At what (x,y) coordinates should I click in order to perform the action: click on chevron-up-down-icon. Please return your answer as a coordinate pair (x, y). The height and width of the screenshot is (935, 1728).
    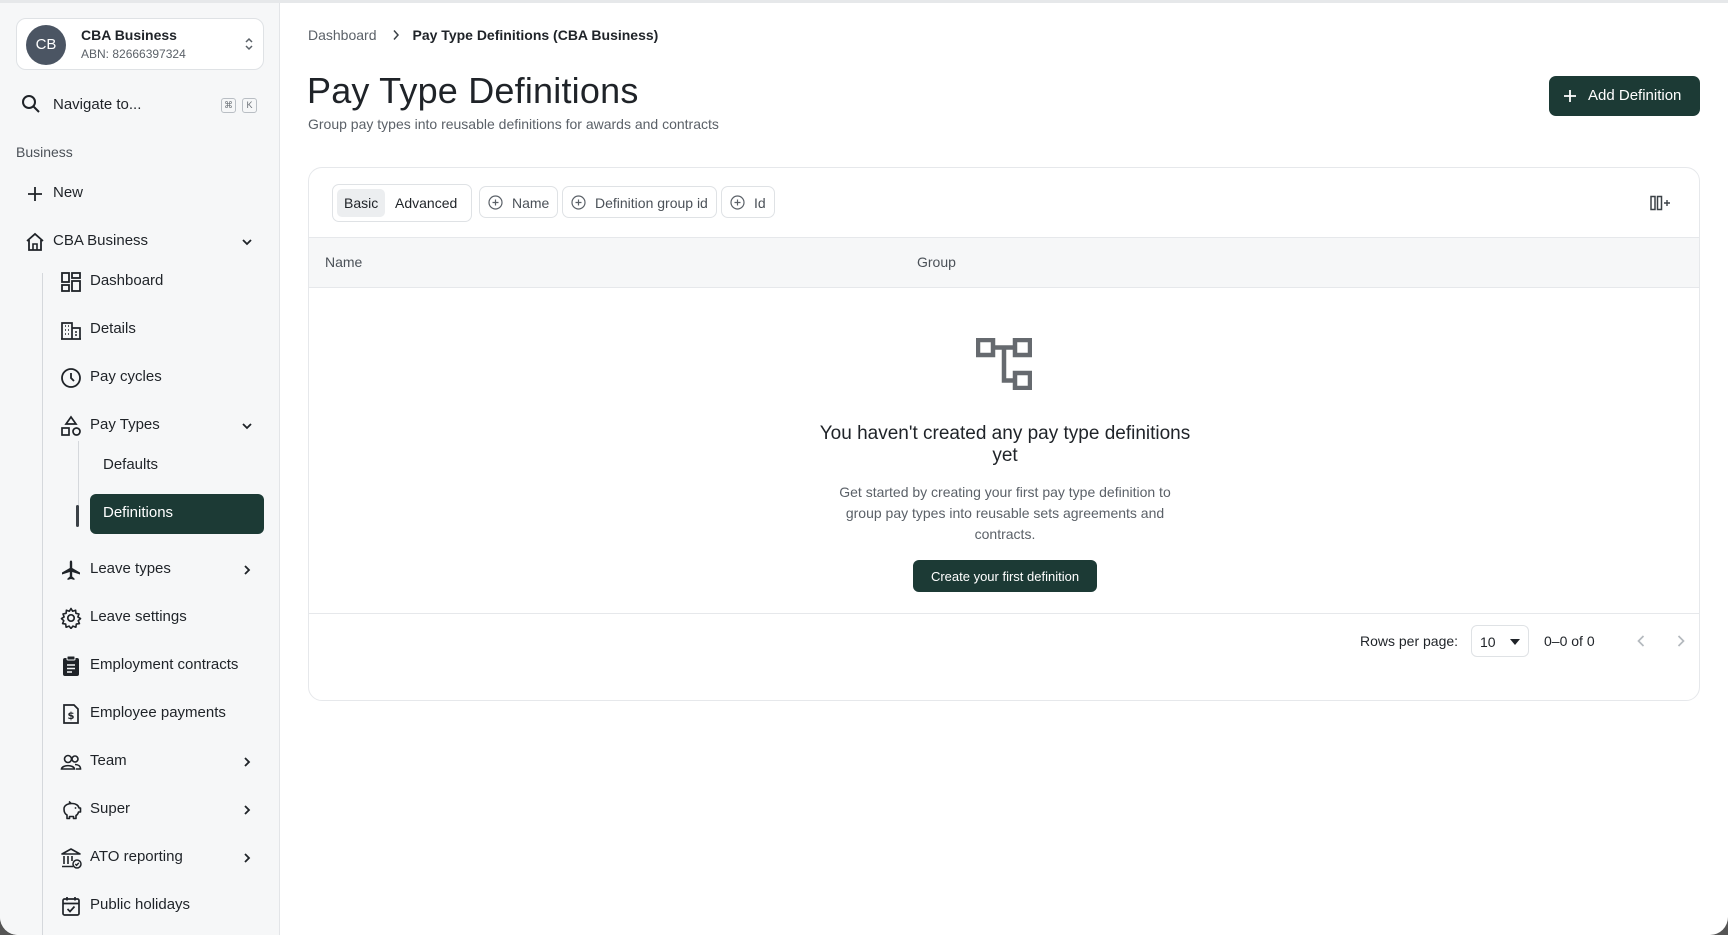
    Looking at the image, I should click on (249, 44).